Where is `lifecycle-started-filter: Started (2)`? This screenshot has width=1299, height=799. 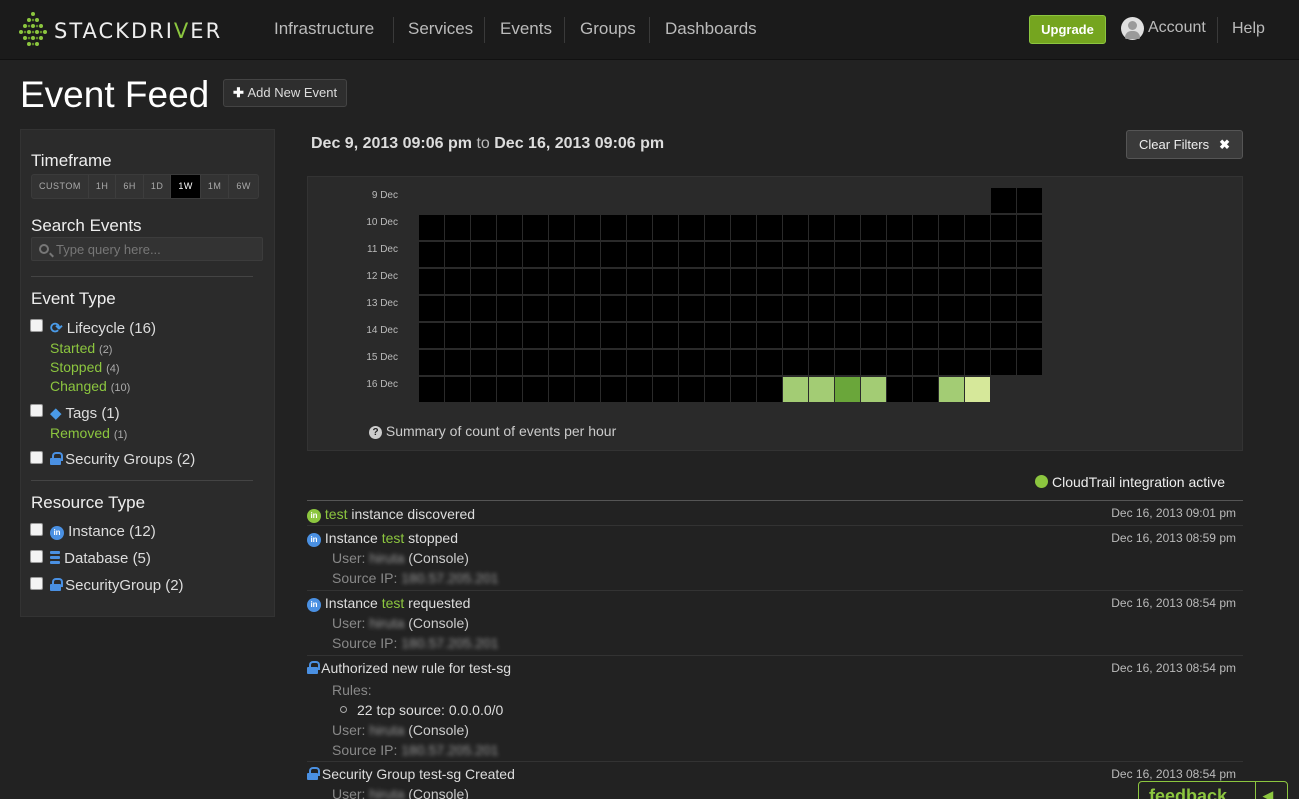
lifecycle-started-filter: Started (2) is located at coordinates (81, 348).